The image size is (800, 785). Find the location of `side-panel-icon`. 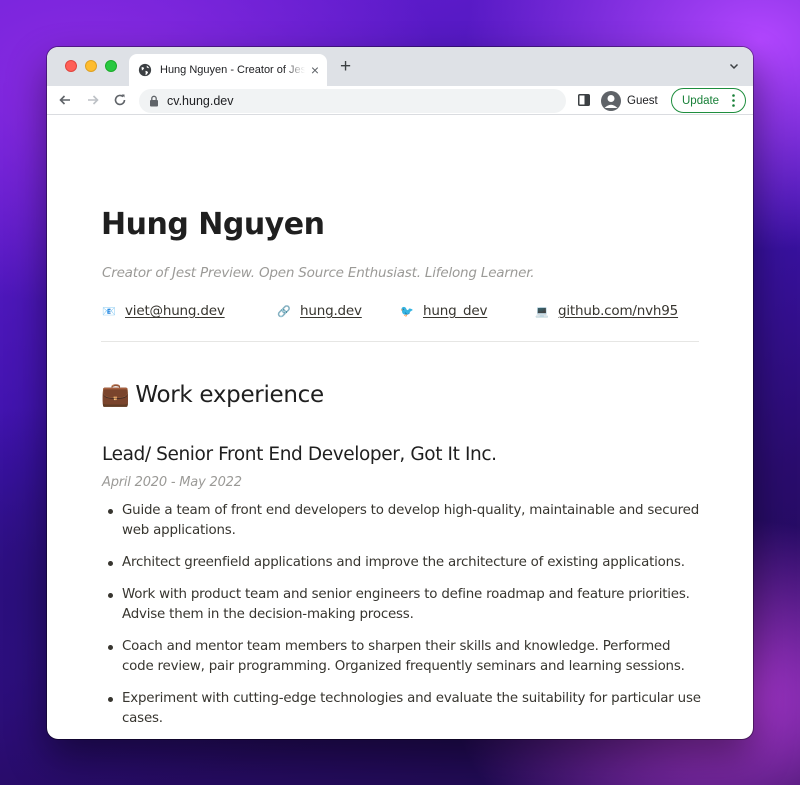

side-panel-icon is located at coordinates (584, 100).